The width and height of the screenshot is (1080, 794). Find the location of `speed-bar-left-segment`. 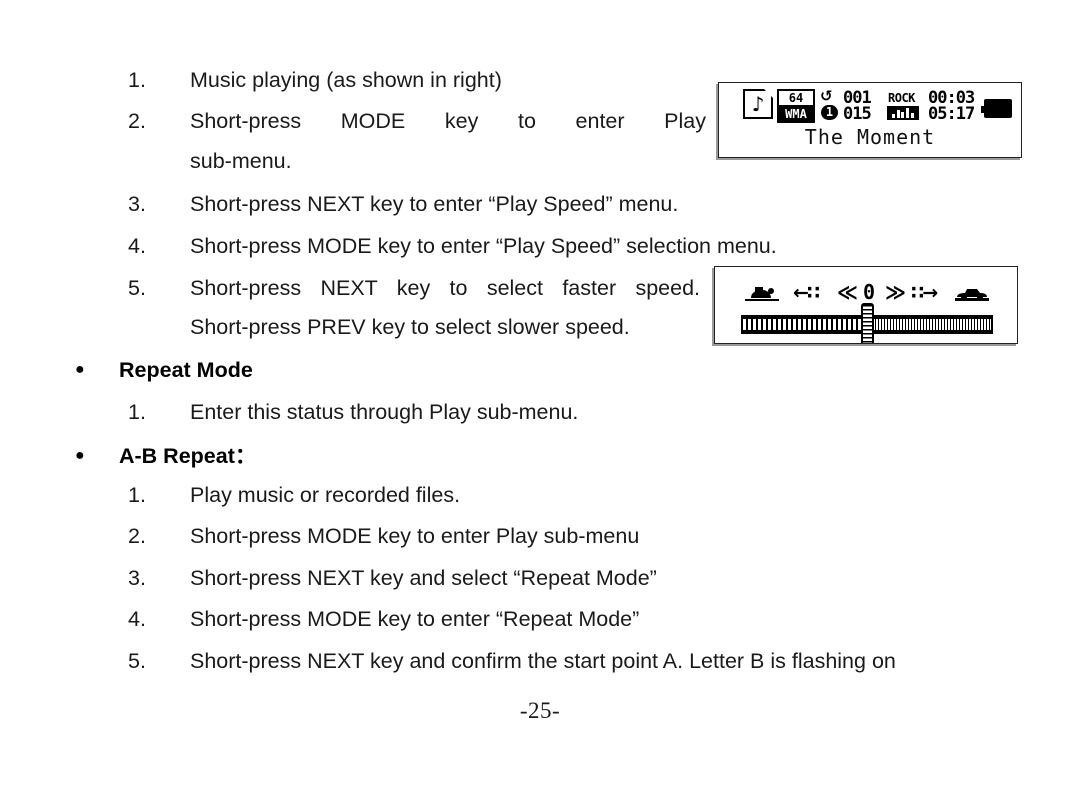

speed-bar-left-segment is located at coordinates (805, 324).